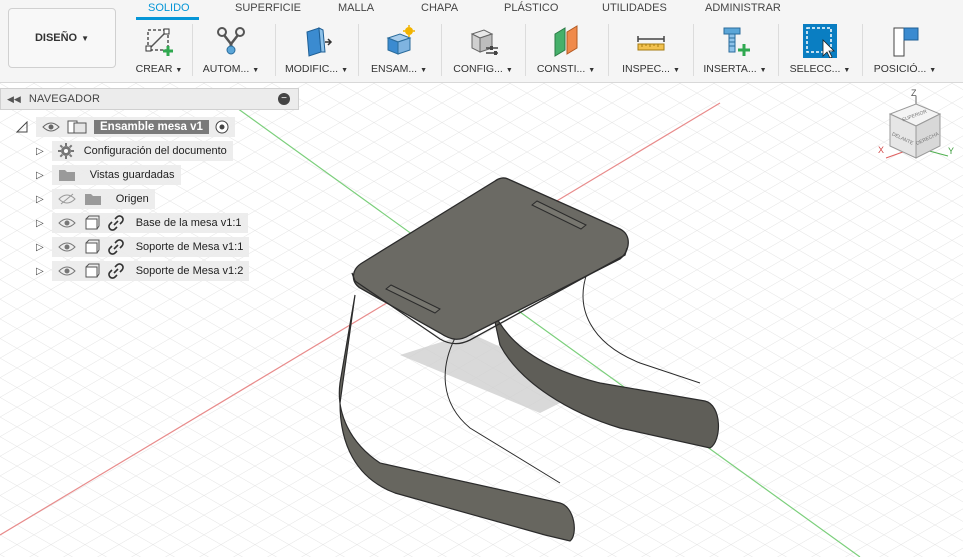 Image resolution: width=963 pixels, height=557 pixels. I want to click on workspace-dropdown: DISEÑO ▼, so click(62, 38).